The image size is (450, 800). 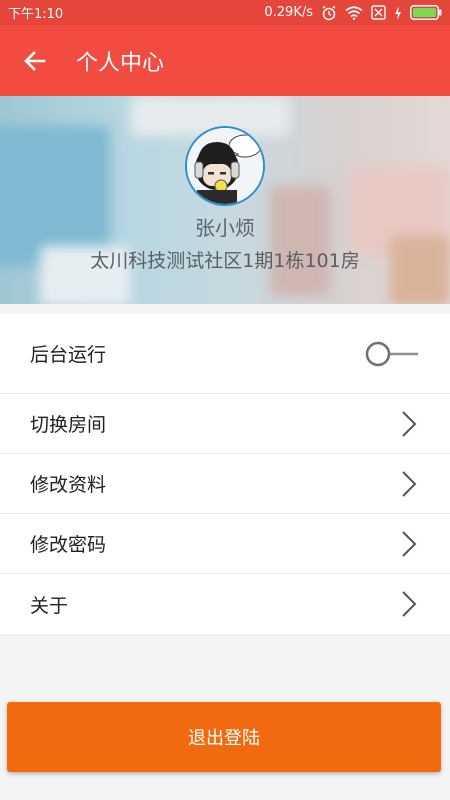 I want to click on menu-item-edit-profile: 修改资料, so click(x=225, y=484).